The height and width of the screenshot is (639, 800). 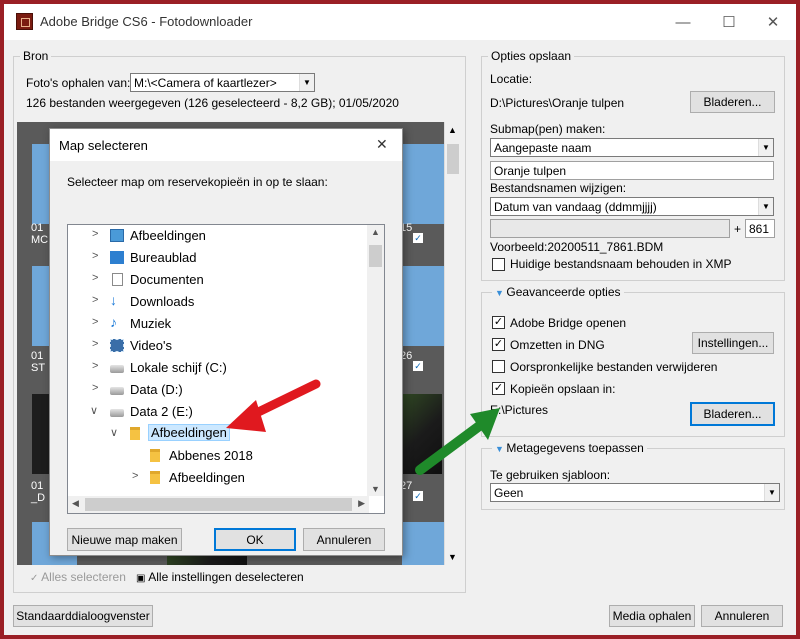 What do you see at coordinates (457, 441) in the screenshot?
I see `green-arrow-icon` at bounding box center [457, 441].